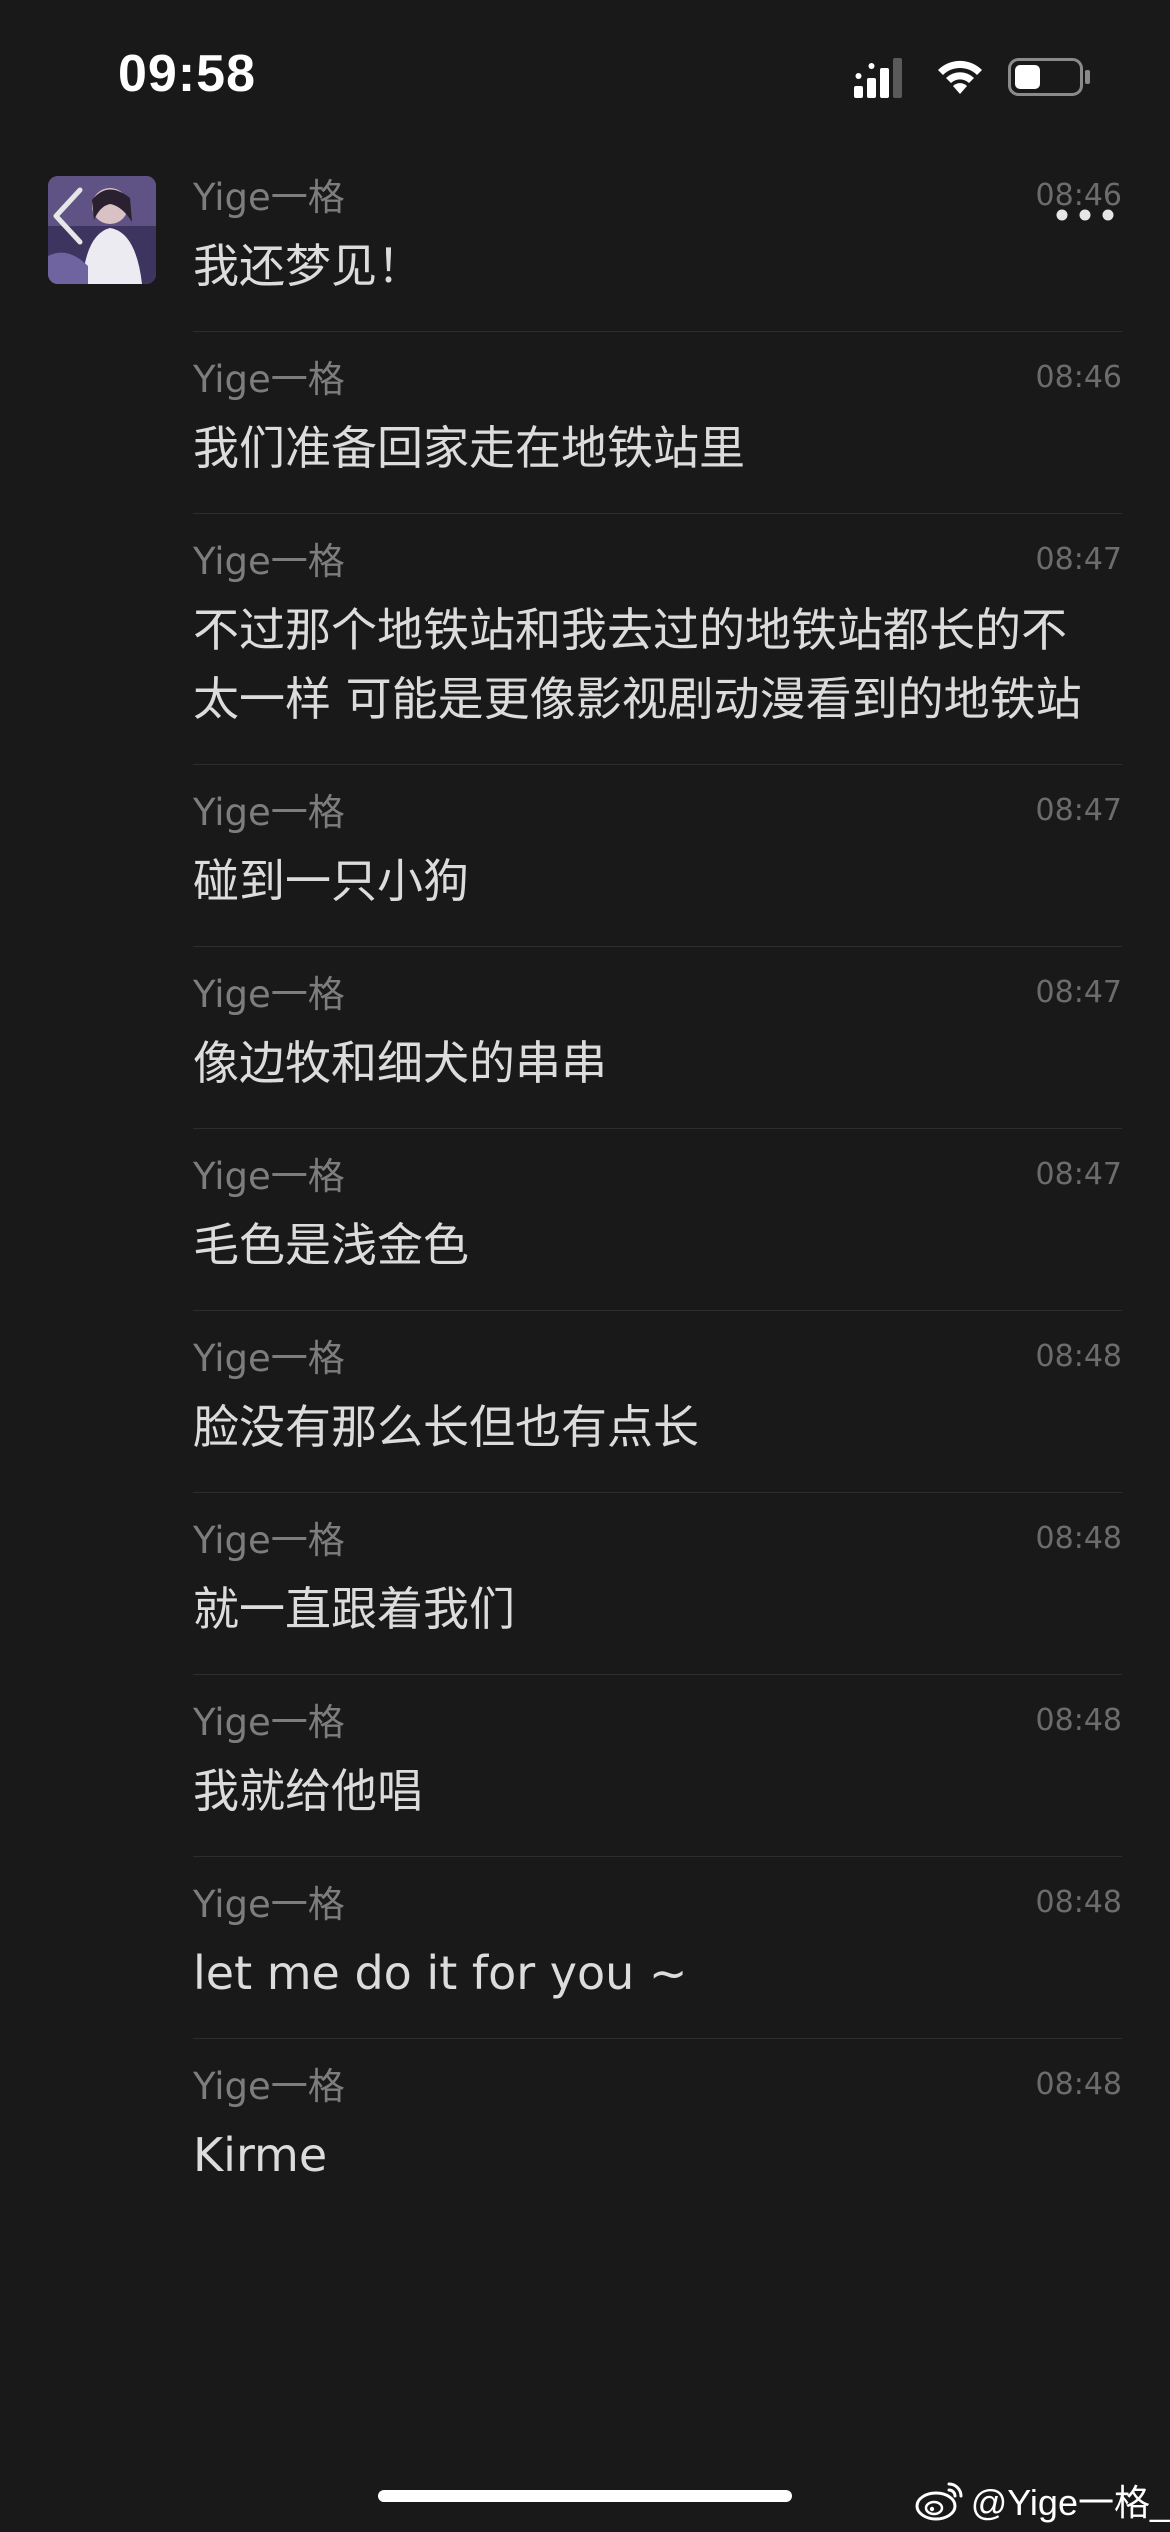  I want to click on weibo-icon, so click(939, 2501).